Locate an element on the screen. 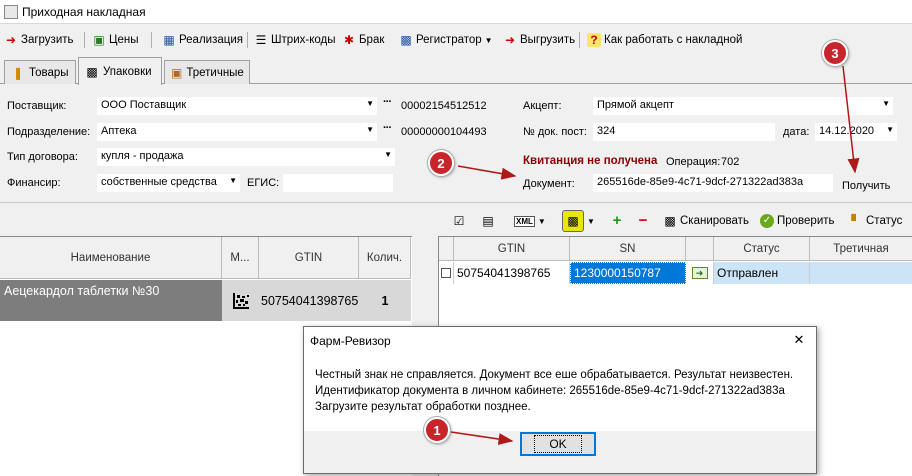 This screenshot has width=912, height=476. ok-button: OK is located at coordinates (558, 444).